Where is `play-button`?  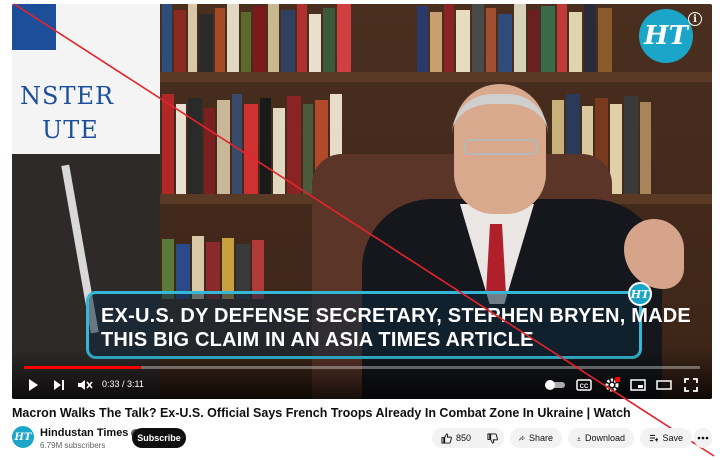
play-button is located at coordinates (33, 385).